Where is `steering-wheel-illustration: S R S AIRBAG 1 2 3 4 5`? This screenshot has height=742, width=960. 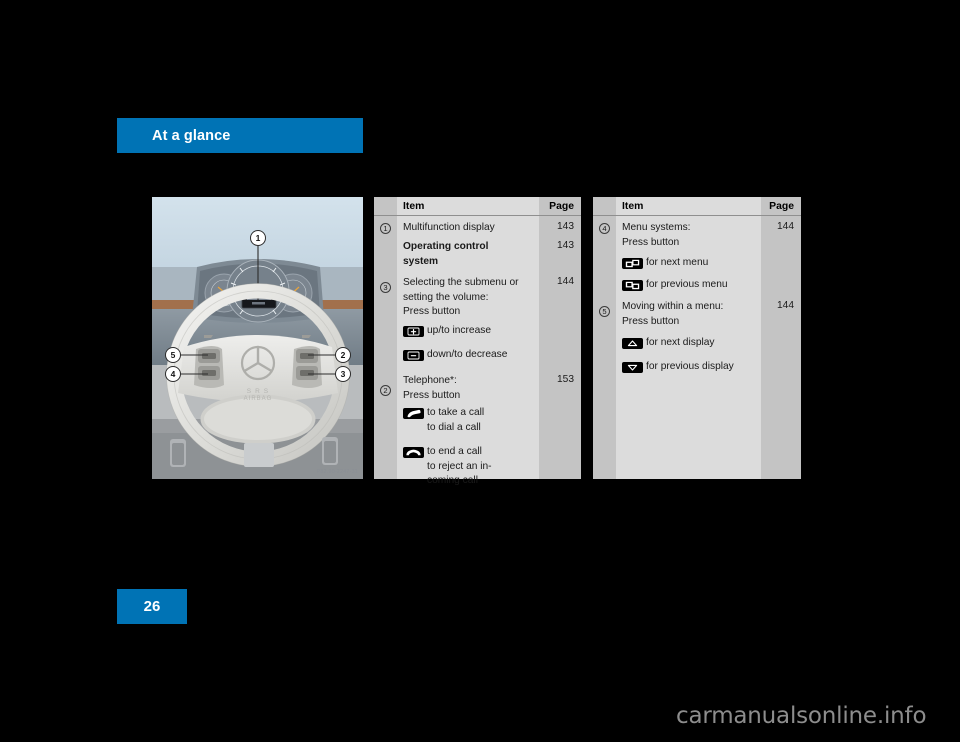 steering-wheel-illustration: S R S AIRBAG 1 2 3 4 5 is located at coordinates (257, 338).